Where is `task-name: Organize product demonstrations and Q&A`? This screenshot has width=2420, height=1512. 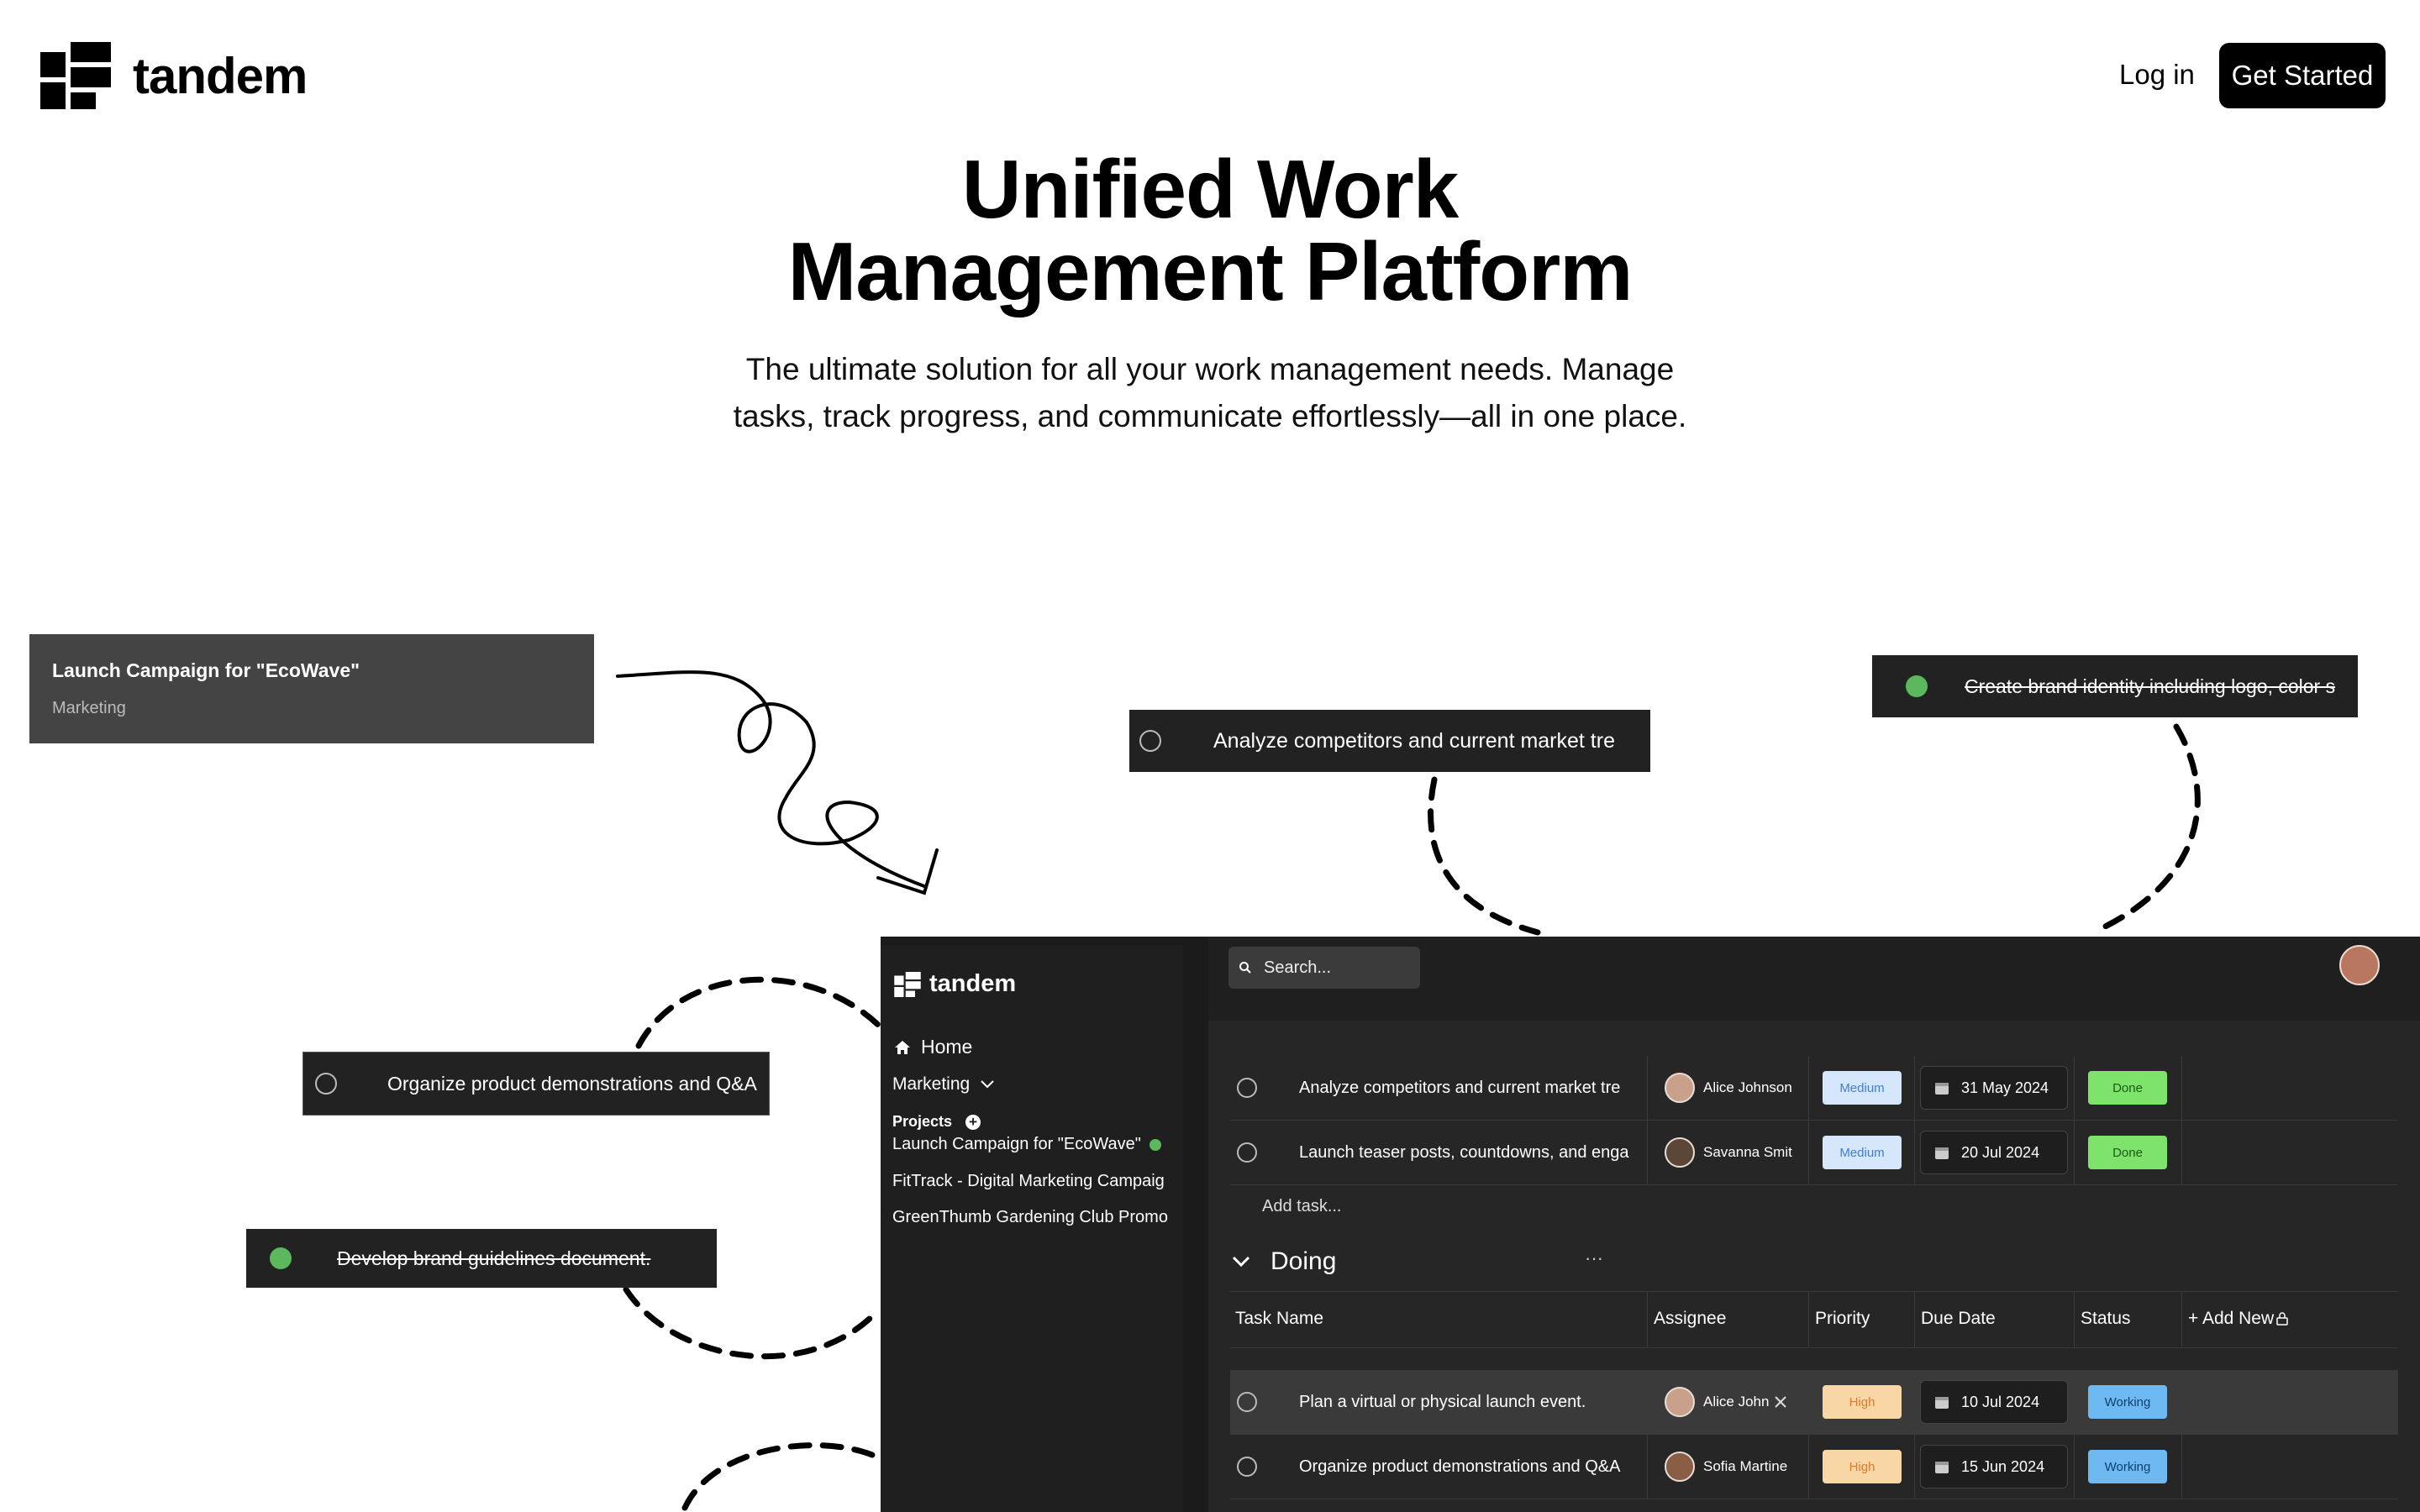 task-name: Organize product demonstrations and Q&A is located at coordinates (1469, 1467).